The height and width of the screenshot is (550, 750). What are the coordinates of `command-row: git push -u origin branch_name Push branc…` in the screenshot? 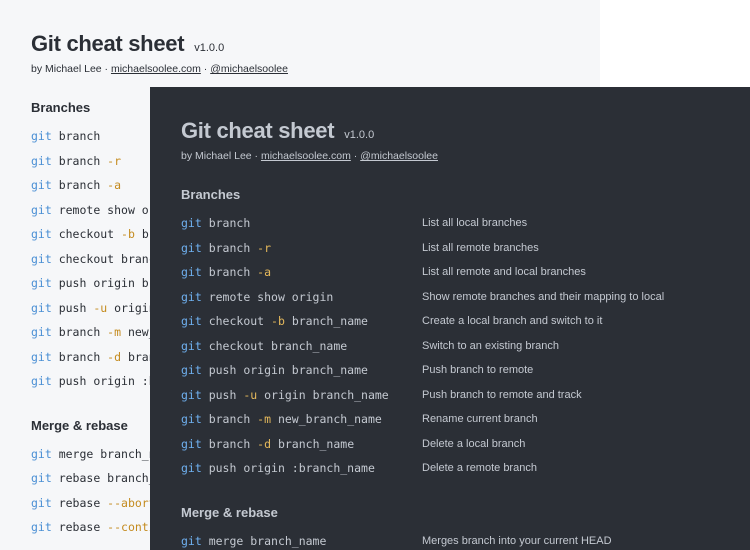 It's located at (465, 395).